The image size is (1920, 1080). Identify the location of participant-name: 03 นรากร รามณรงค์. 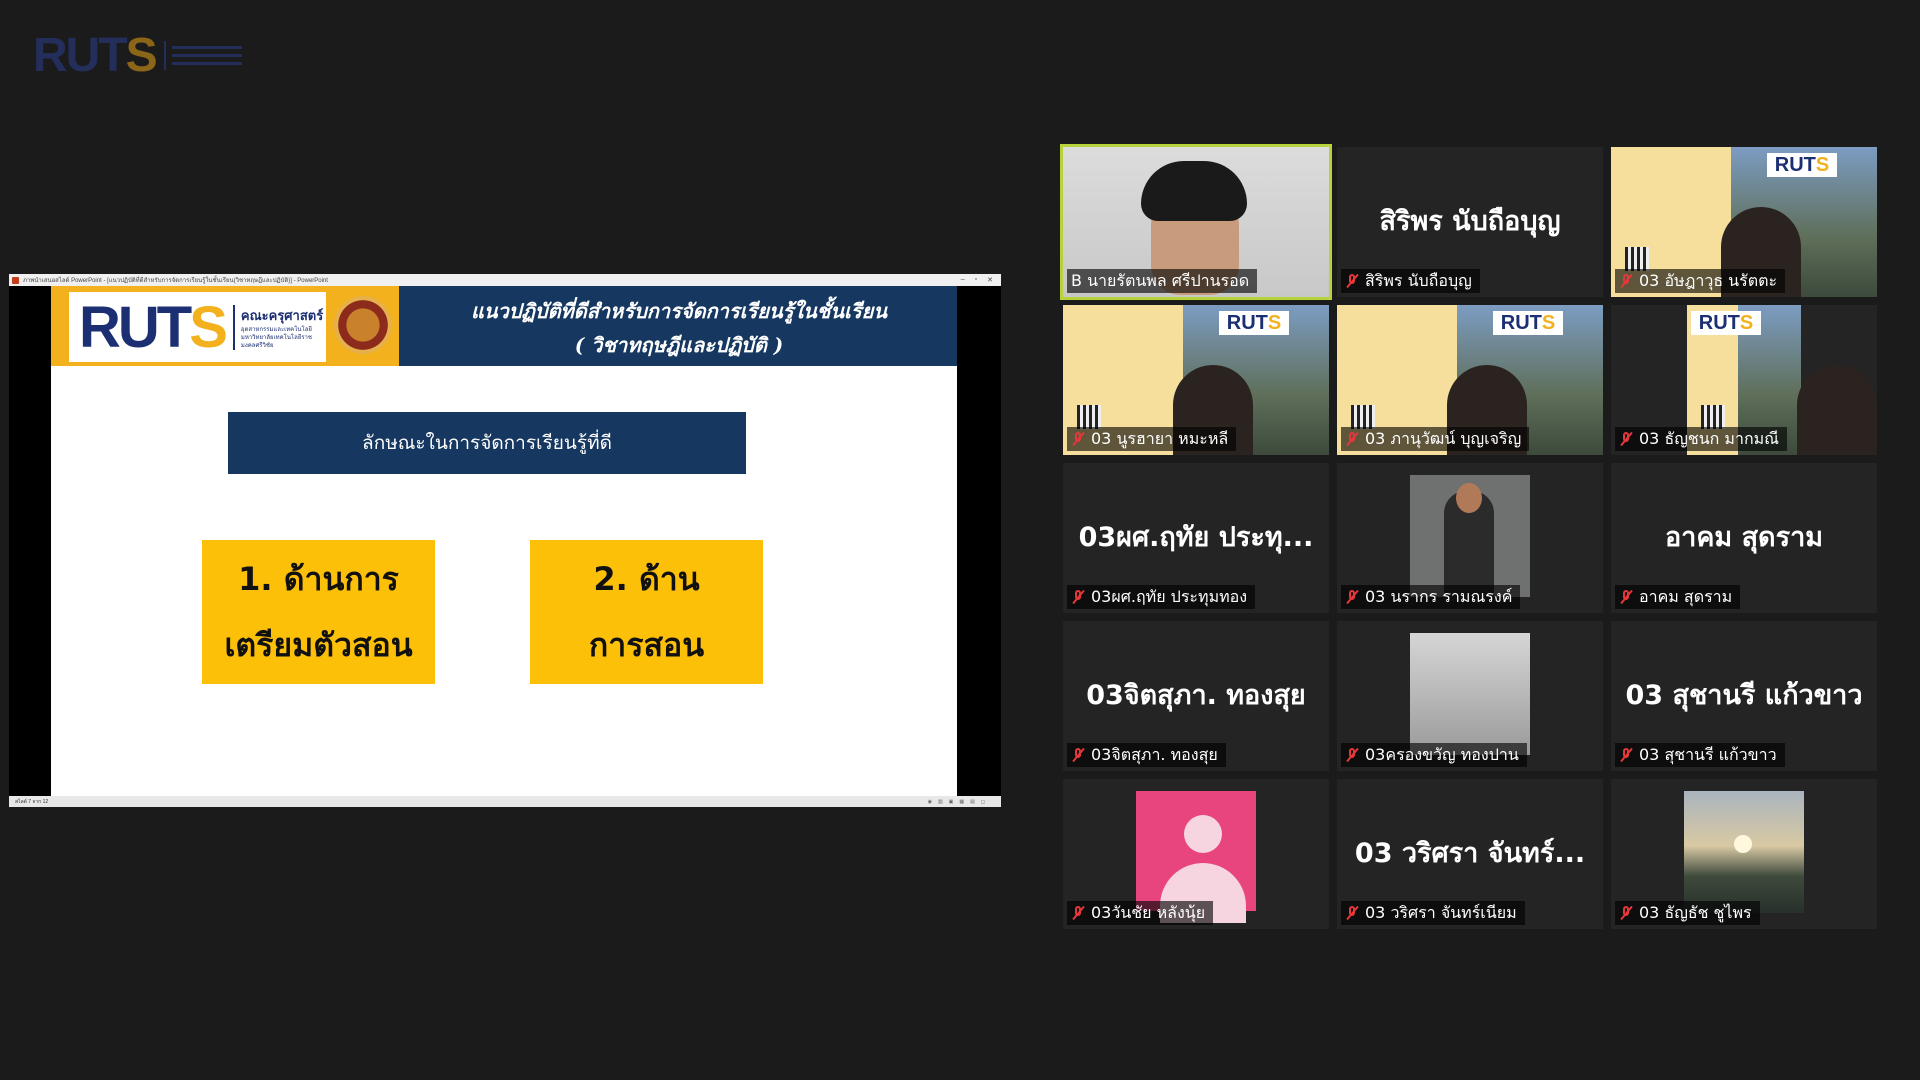
(1439, 596).